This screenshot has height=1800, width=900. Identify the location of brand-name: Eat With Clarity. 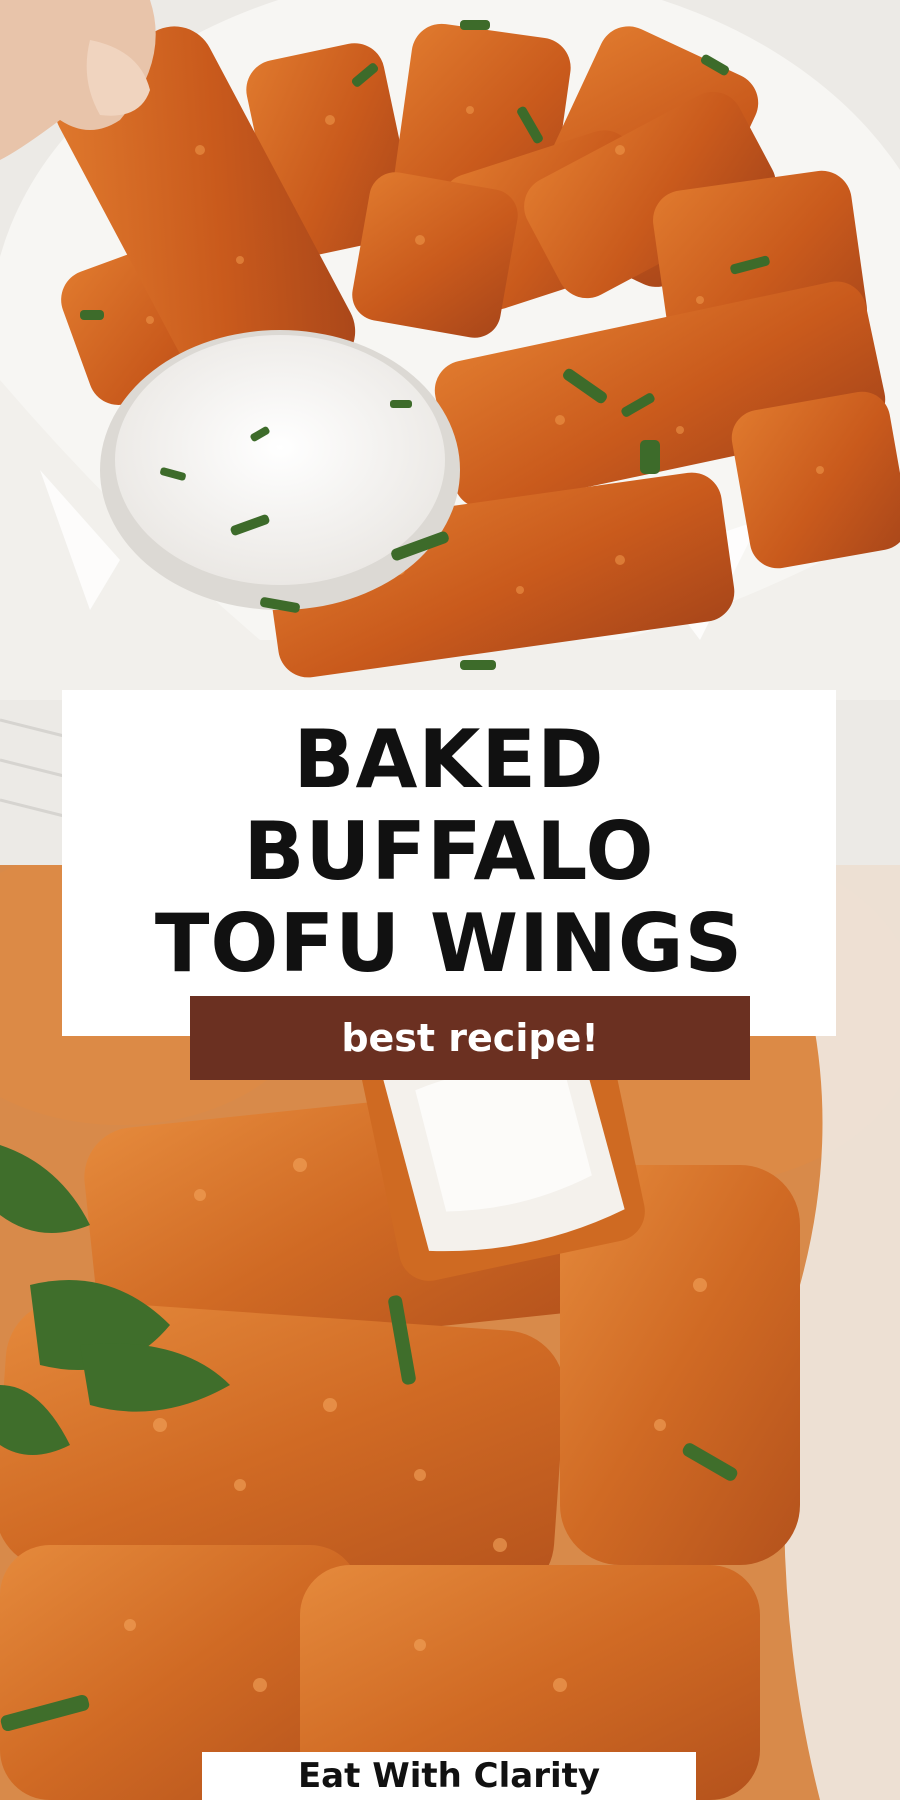
(449, 1776).